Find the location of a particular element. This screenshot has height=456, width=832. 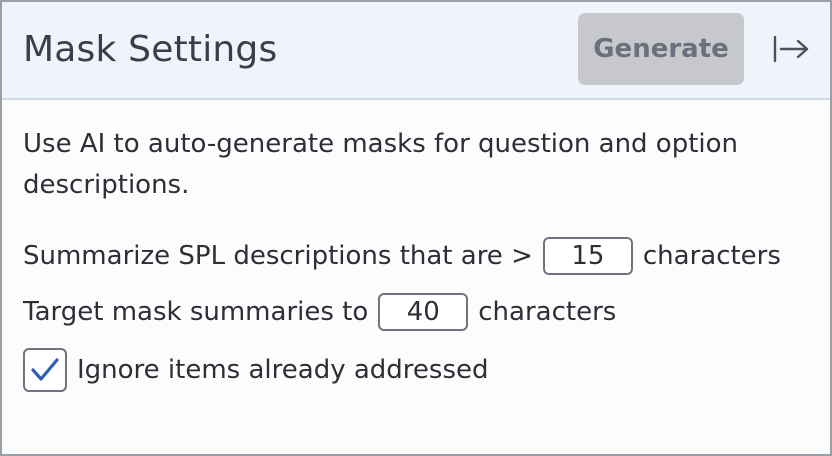

ignore-addressed-label: Ignore items already addressed is located at coordinates (283, 370).